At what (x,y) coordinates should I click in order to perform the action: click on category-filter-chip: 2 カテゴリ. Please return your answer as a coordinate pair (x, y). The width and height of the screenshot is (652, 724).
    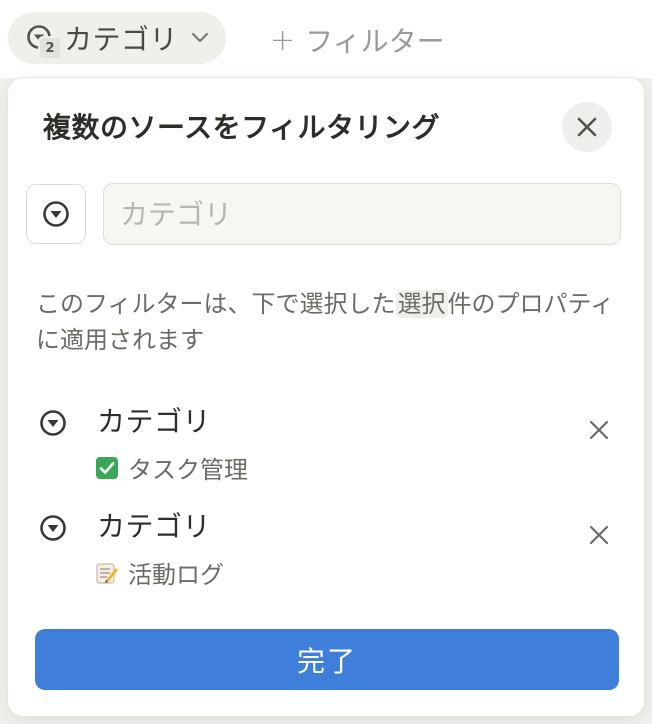
    Looking at the image, I should click on (117, 38).